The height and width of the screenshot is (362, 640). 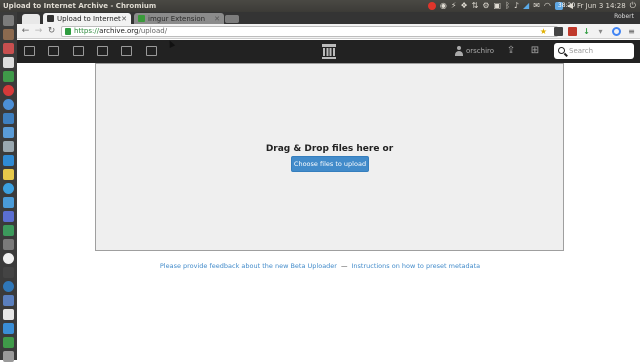 What do you see at coordinates (126, 51) in the screenshot?
I see `software-icon` at bounding box center [126, 51].